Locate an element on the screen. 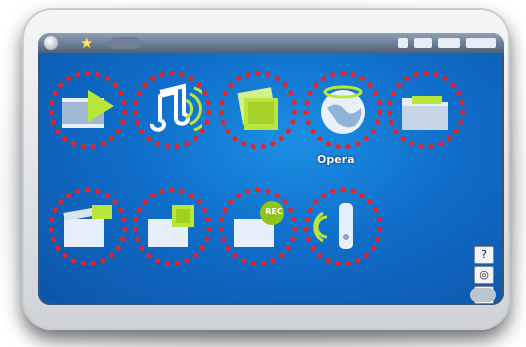  video-icon is located at coordinates (88, 110).